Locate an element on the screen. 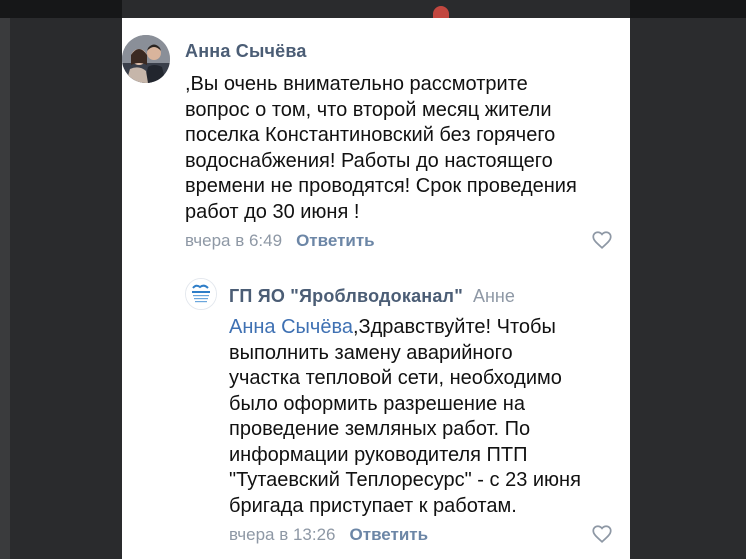 The height and width of the screenshot is (559, 746). reply-text-line: бригада приступает к работам. is located at coordinates (373, 505).